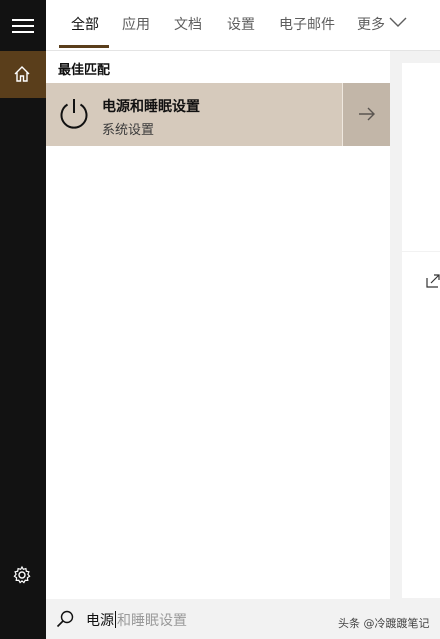 The image size is (440, 639). I want to click on chevron-down-icon, so click(398, 22).